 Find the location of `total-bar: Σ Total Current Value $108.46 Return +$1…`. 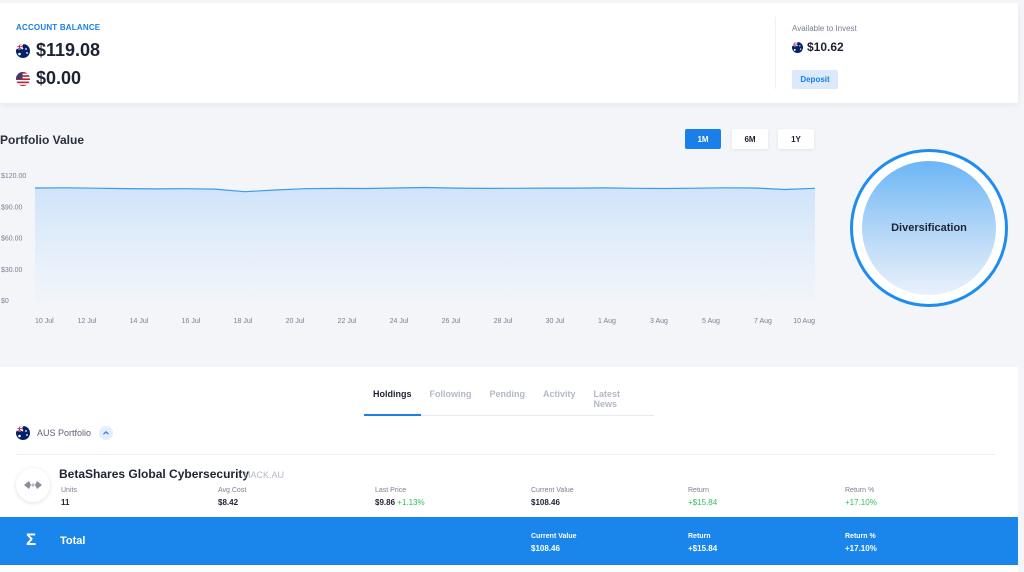

total-bar: Σ Total Current Value $108.46 Return +$1… is located at coordinates (509, 541).